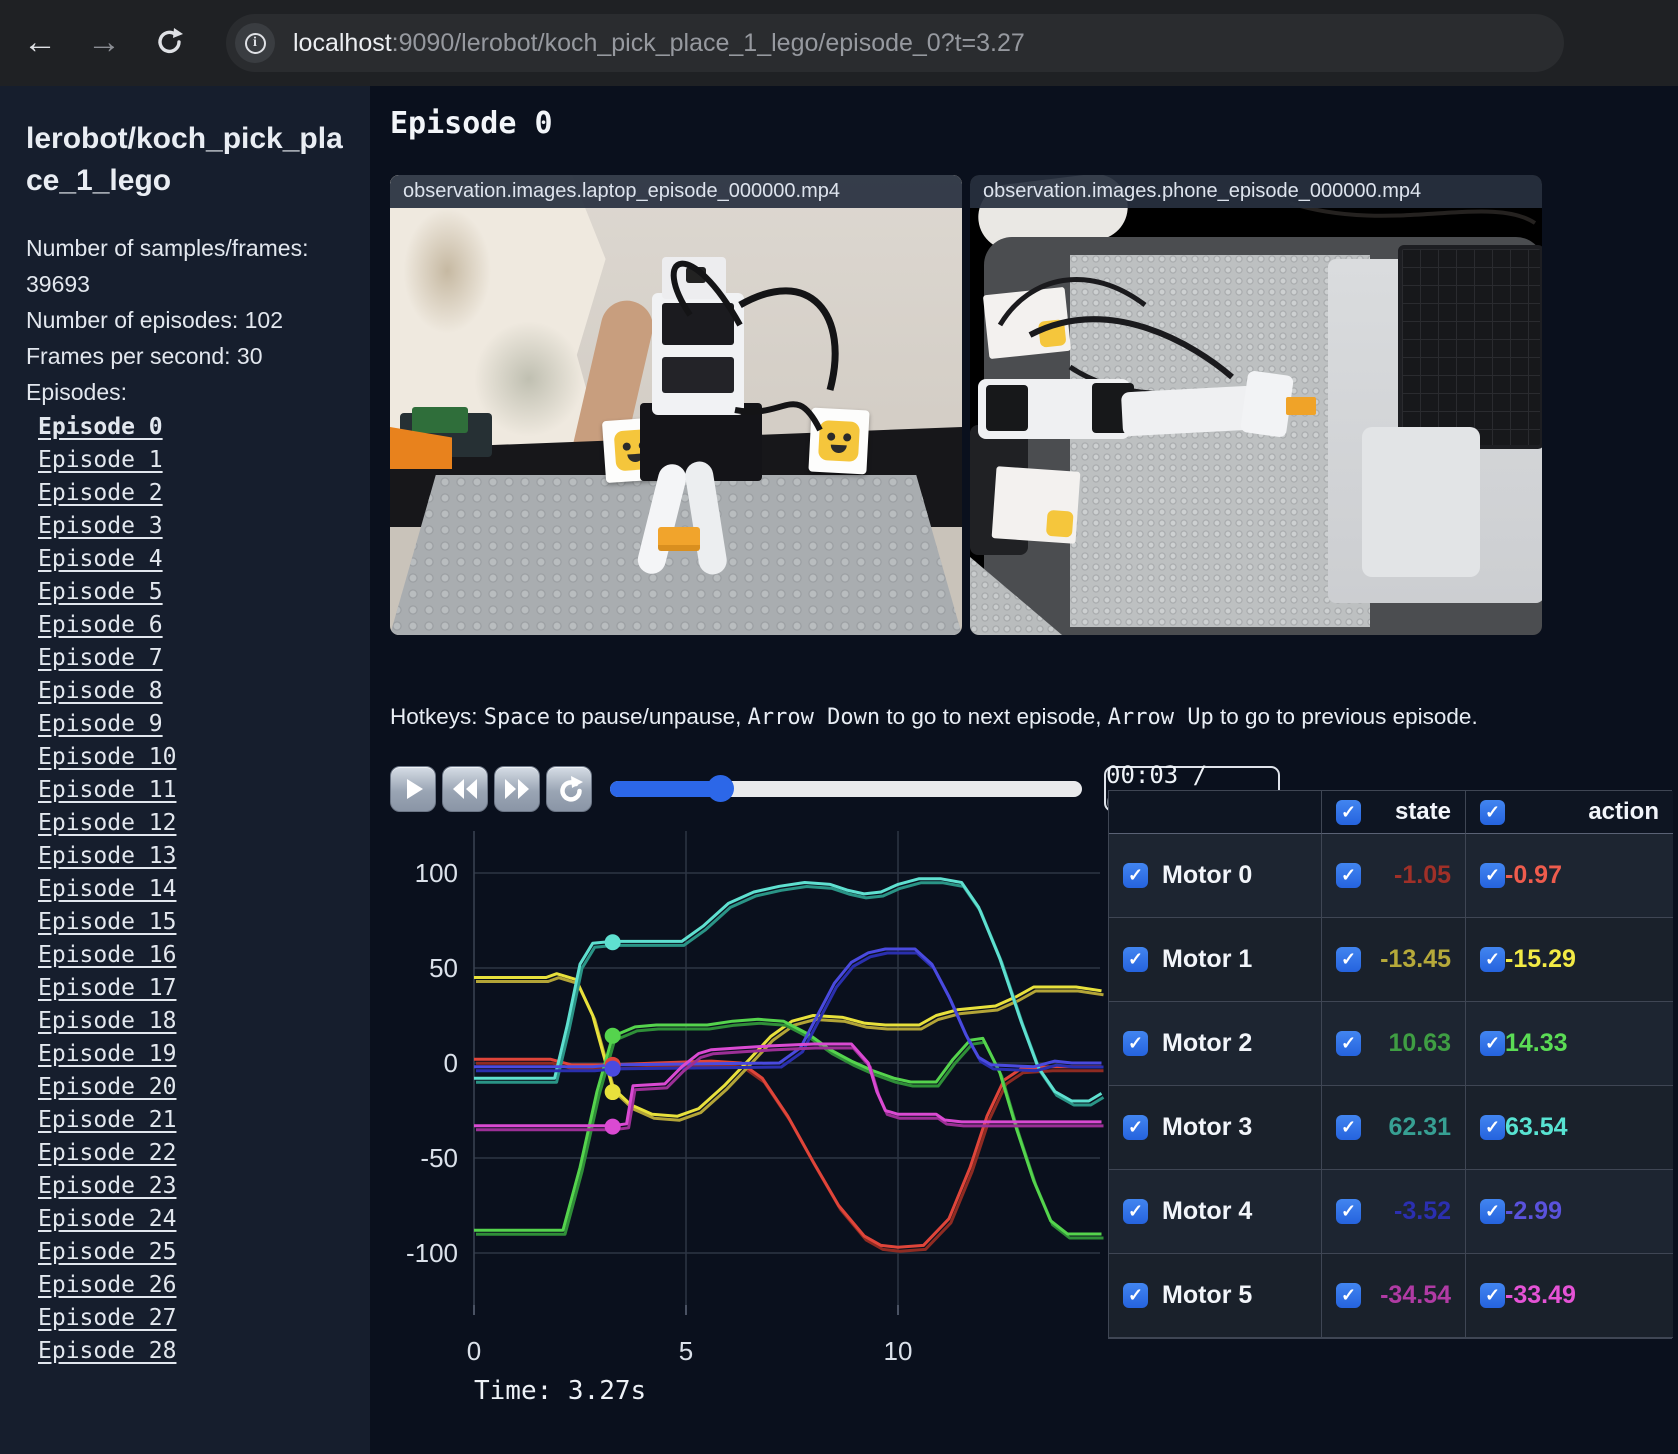  Describe the element at coordinates (107, 1285) in the screenshot. I see `sidebar-episode-link: Episode 26` at that location.